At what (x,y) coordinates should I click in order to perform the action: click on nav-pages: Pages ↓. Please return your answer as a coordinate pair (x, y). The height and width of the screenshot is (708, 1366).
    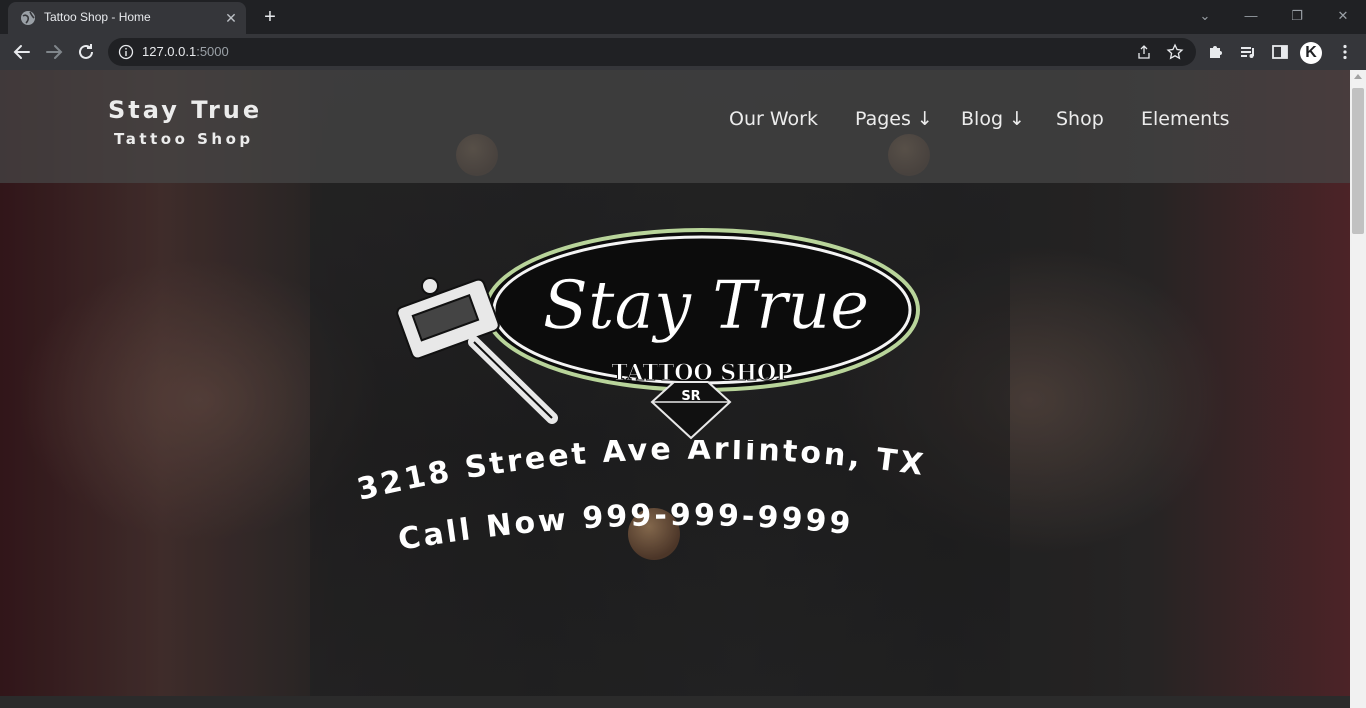
    Looking at the image, I should click on (894, 119).